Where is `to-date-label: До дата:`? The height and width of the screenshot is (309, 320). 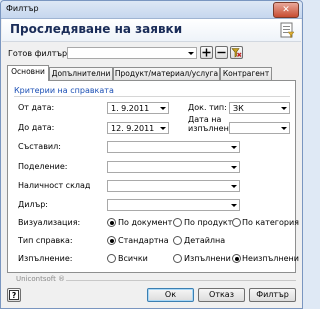
to-date-label: До дата: is located at coordinates (36, 127).